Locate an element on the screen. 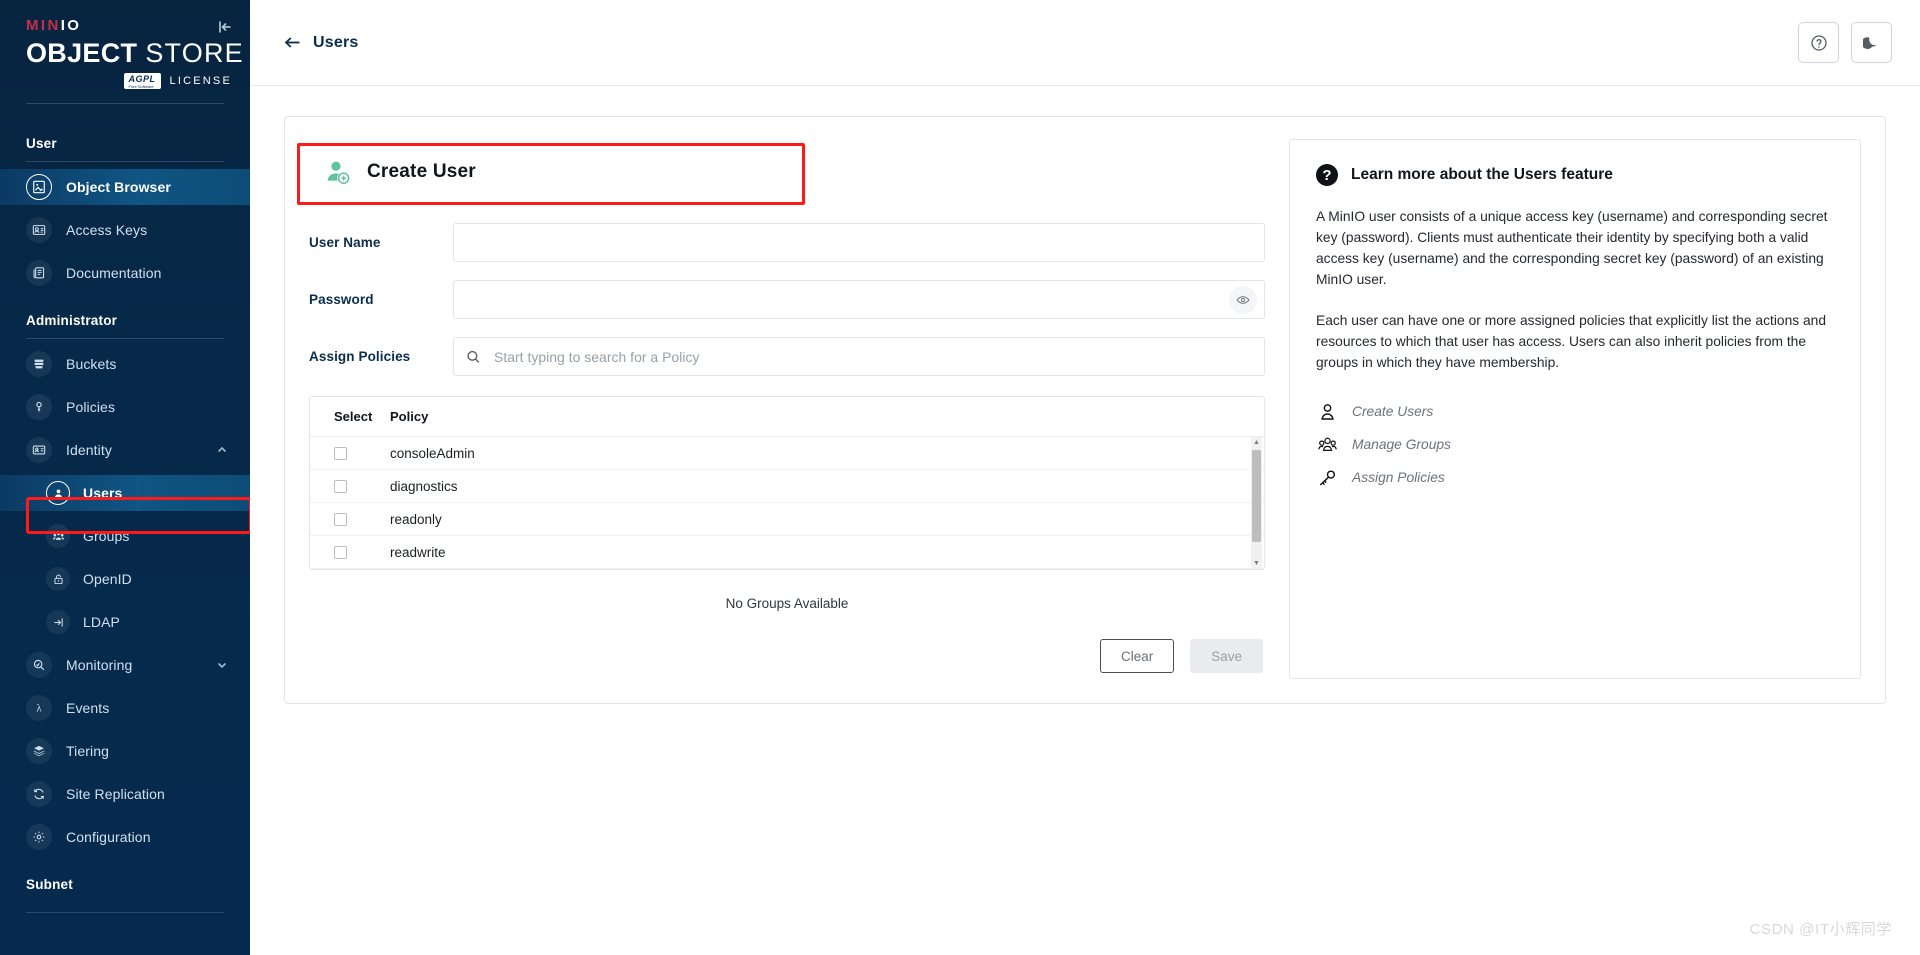 Image resolution: width=1920 pixels, height=955 pixels. svg-text: λ is located at coordinates (39, 709).